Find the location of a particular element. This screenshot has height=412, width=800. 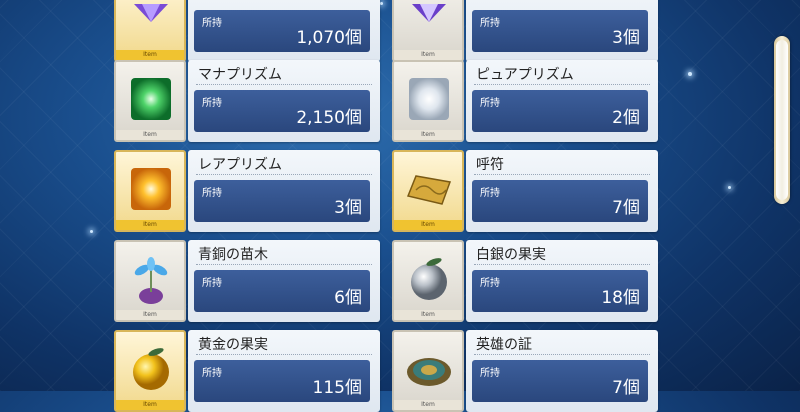

item-card-summon-ticket: Item 呼符 所持 7個 is located at coordinates (525, 191).